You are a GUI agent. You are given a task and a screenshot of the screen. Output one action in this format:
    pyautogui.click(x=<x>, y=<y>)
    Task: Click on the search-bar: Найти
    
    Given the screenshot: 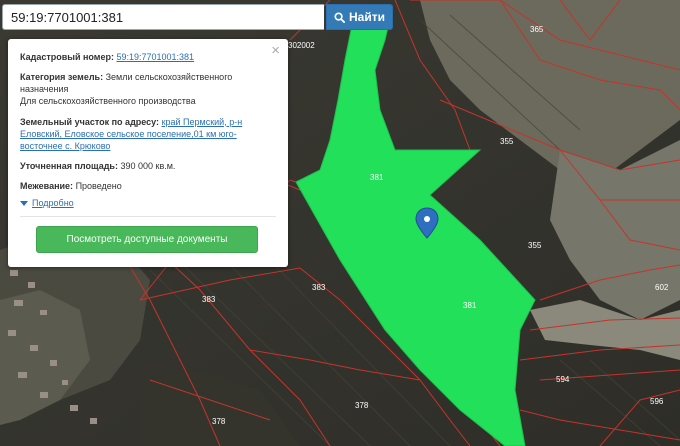 What is the action you would take?
    pyautogui.click(x=198, y=17)
    